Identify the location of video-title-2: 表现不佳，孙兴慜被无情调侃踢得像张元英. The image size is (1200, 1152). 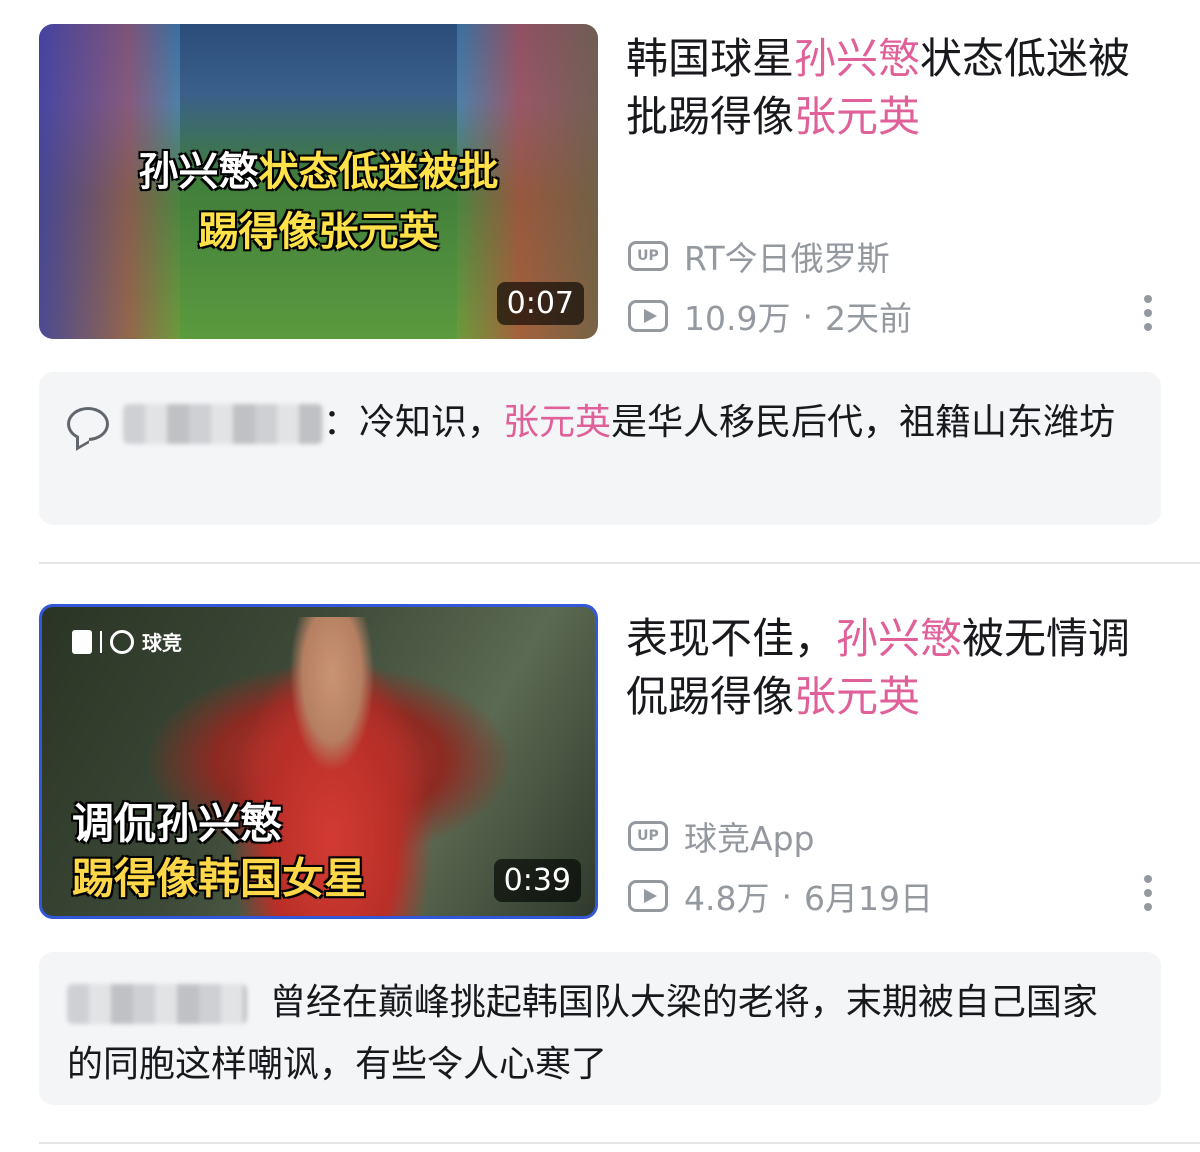
(886, 668).